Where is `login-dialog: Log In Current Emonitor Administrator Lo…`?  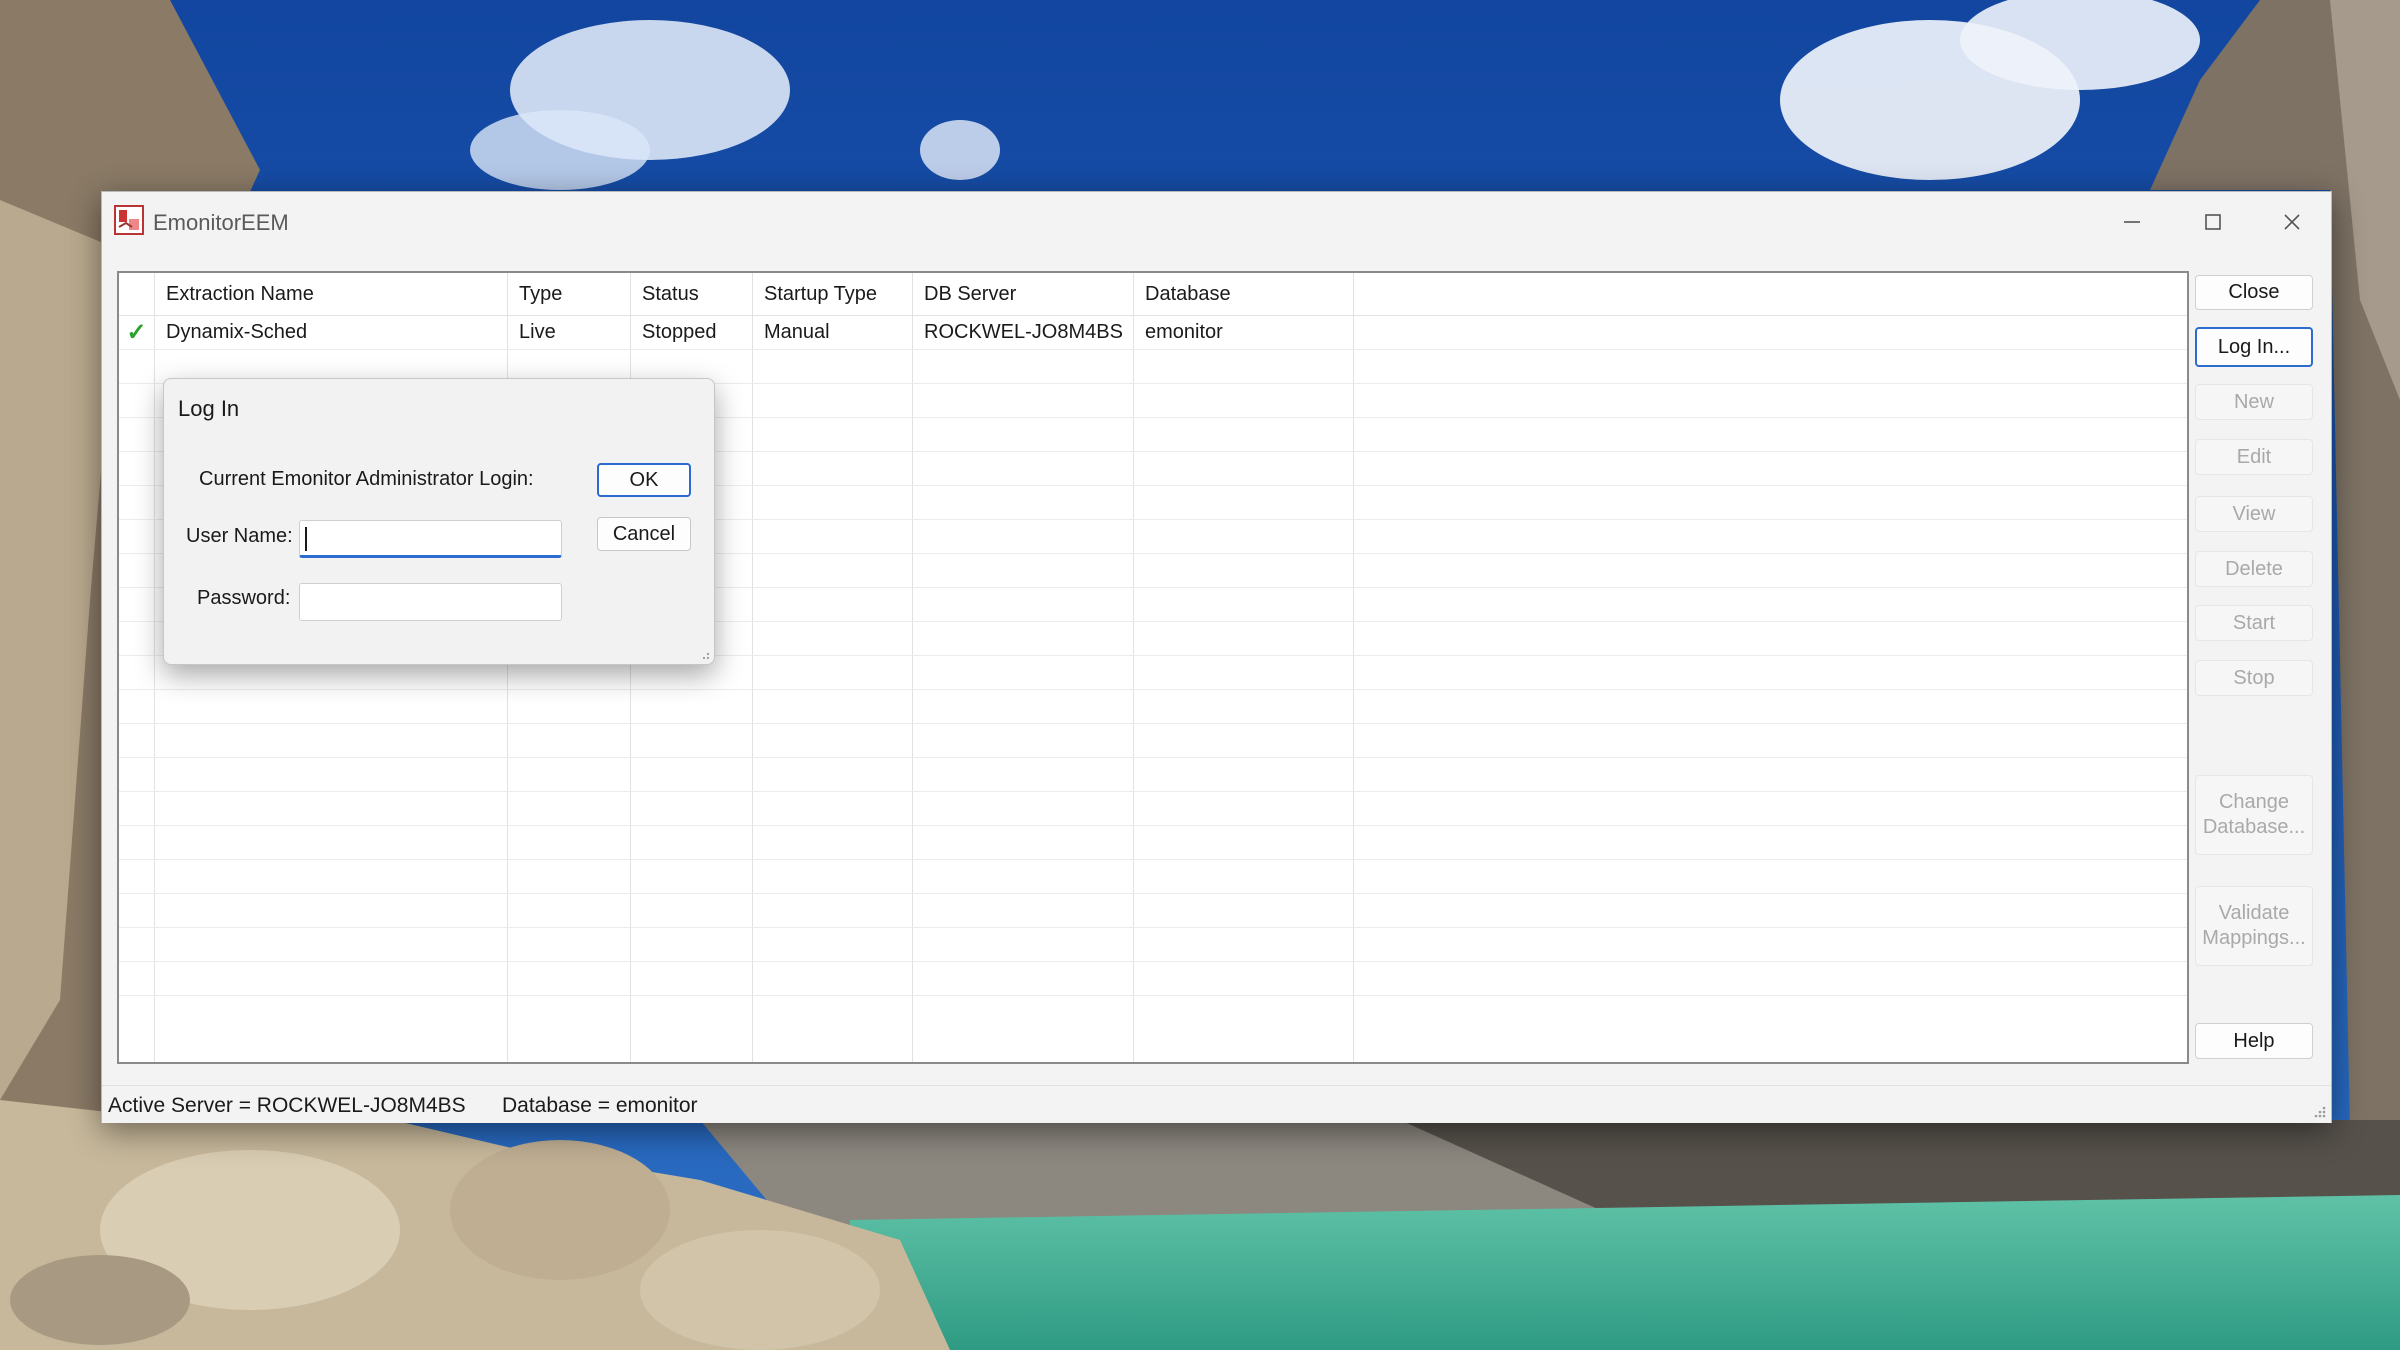
login-dialog: Log In Current Emonitor Administrator Lo… is located at coordinates (439, 521).